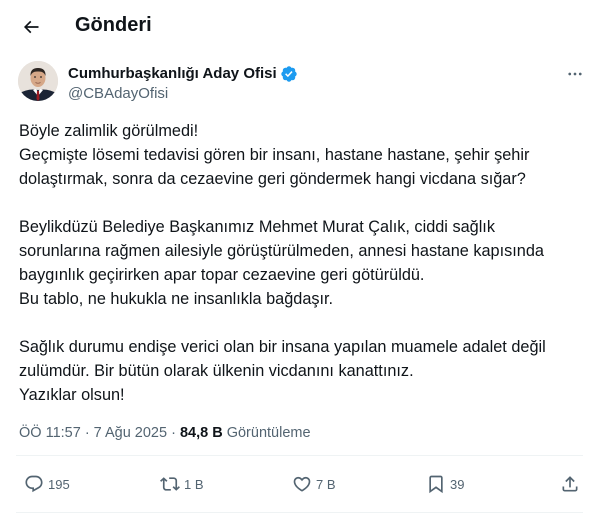 The width and height of the screenshot is (599, 528). I want to click on repost-button: 1 B, so click(182, 484).